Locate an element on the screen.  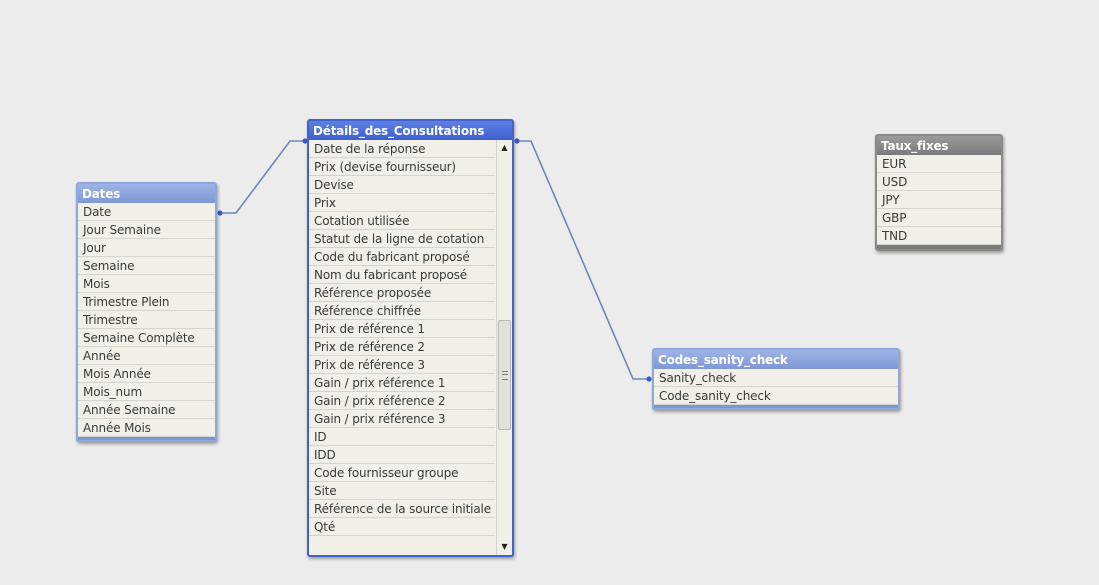
field-item: Année is located at coordinates (146, 356).